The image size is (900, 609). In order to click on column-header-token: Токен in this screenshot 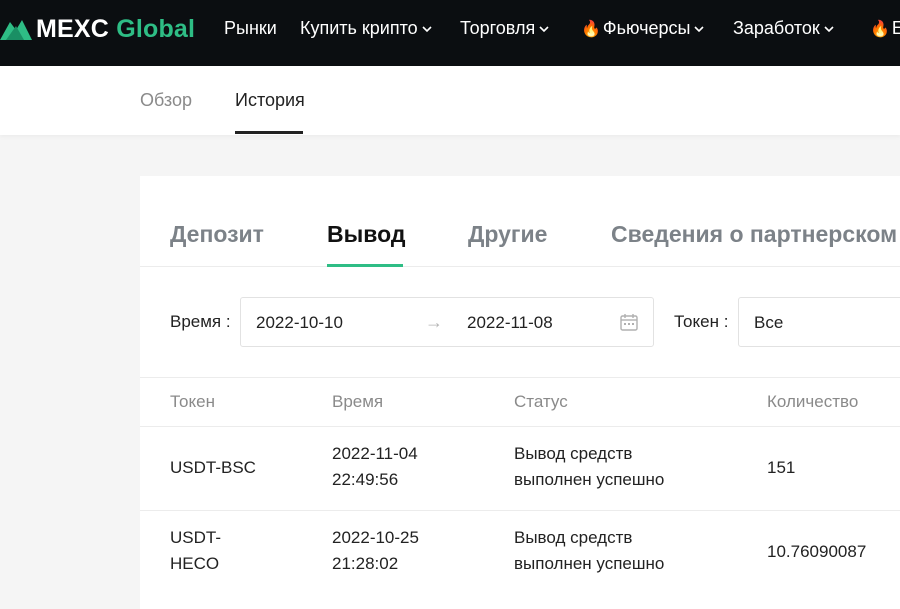, I will do `click(192, 401)`.